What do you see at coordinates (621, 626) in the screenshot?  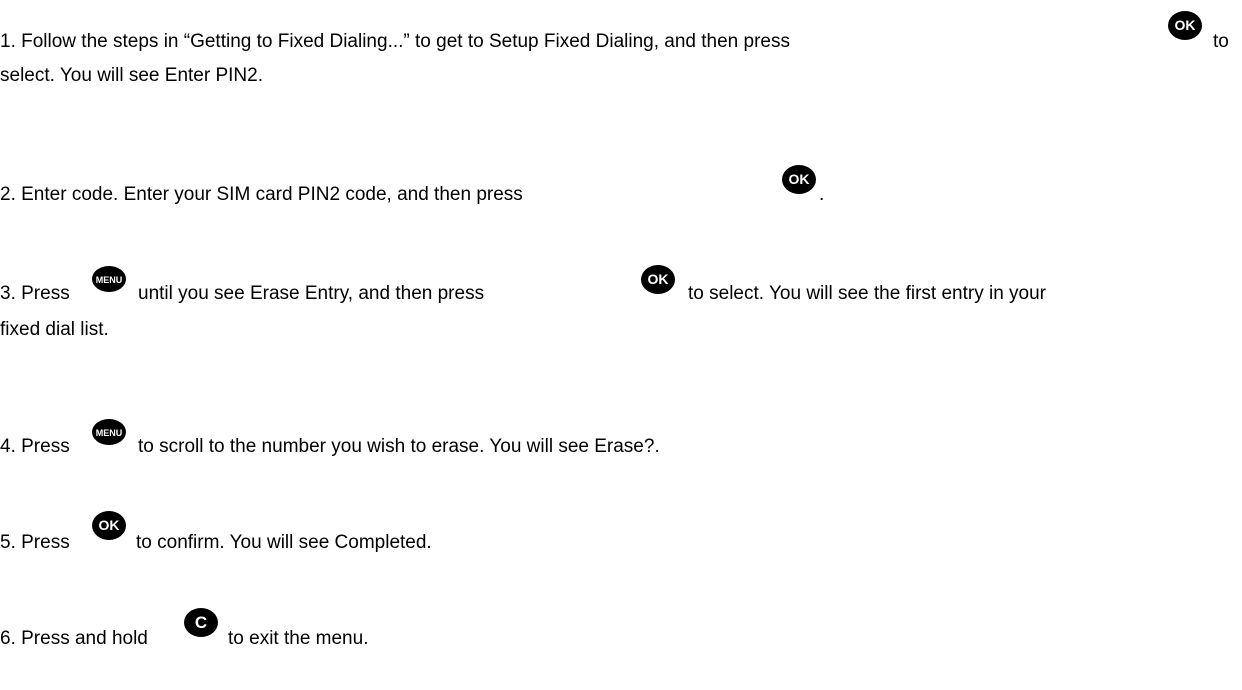 I see `step-6: 6. Press and hold C to exit the menu.` at bounding box center [621, 626].